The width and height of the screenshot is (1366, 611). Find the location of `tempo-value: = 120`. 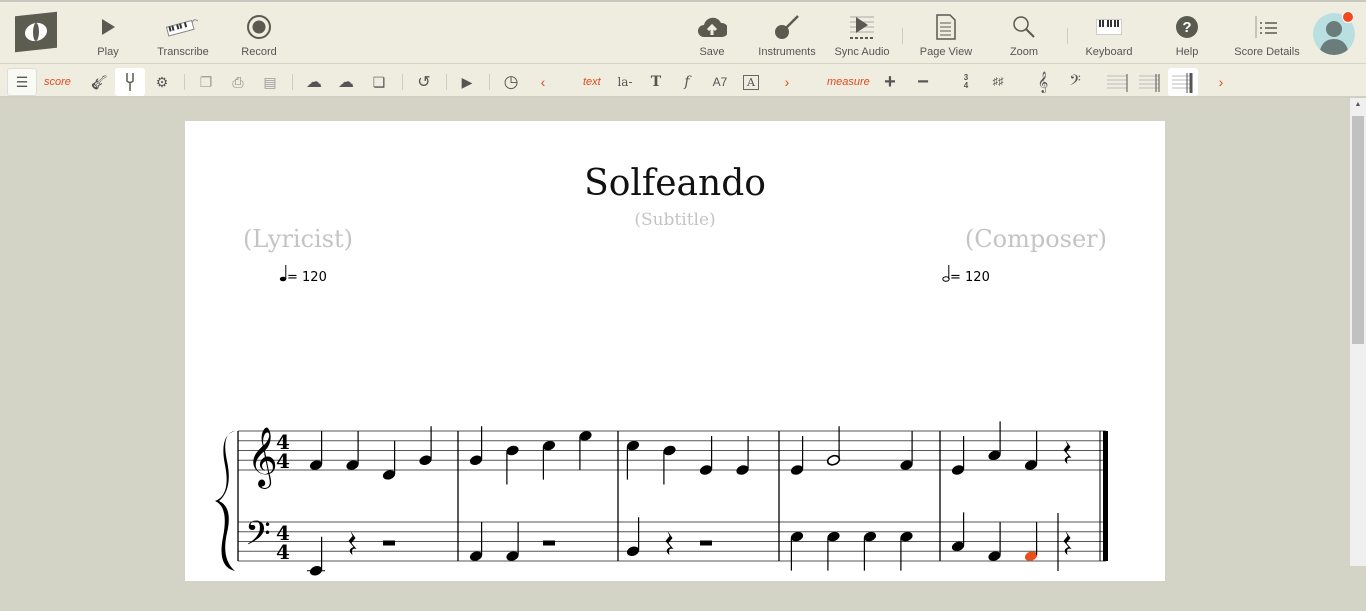

tempo-value: = 120 is located at coordinates (307, 277).